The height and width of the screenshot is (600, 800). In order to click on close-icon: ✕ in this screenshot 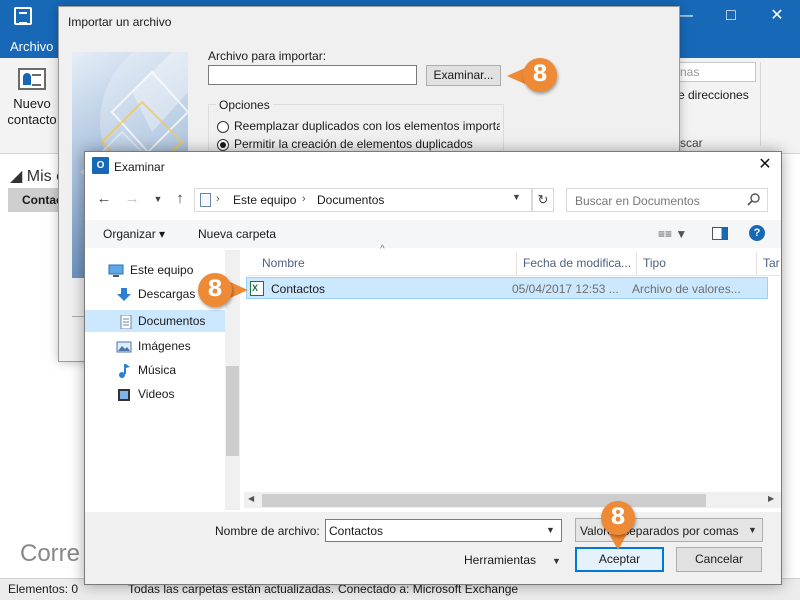, I will do `click(765, 165)`.